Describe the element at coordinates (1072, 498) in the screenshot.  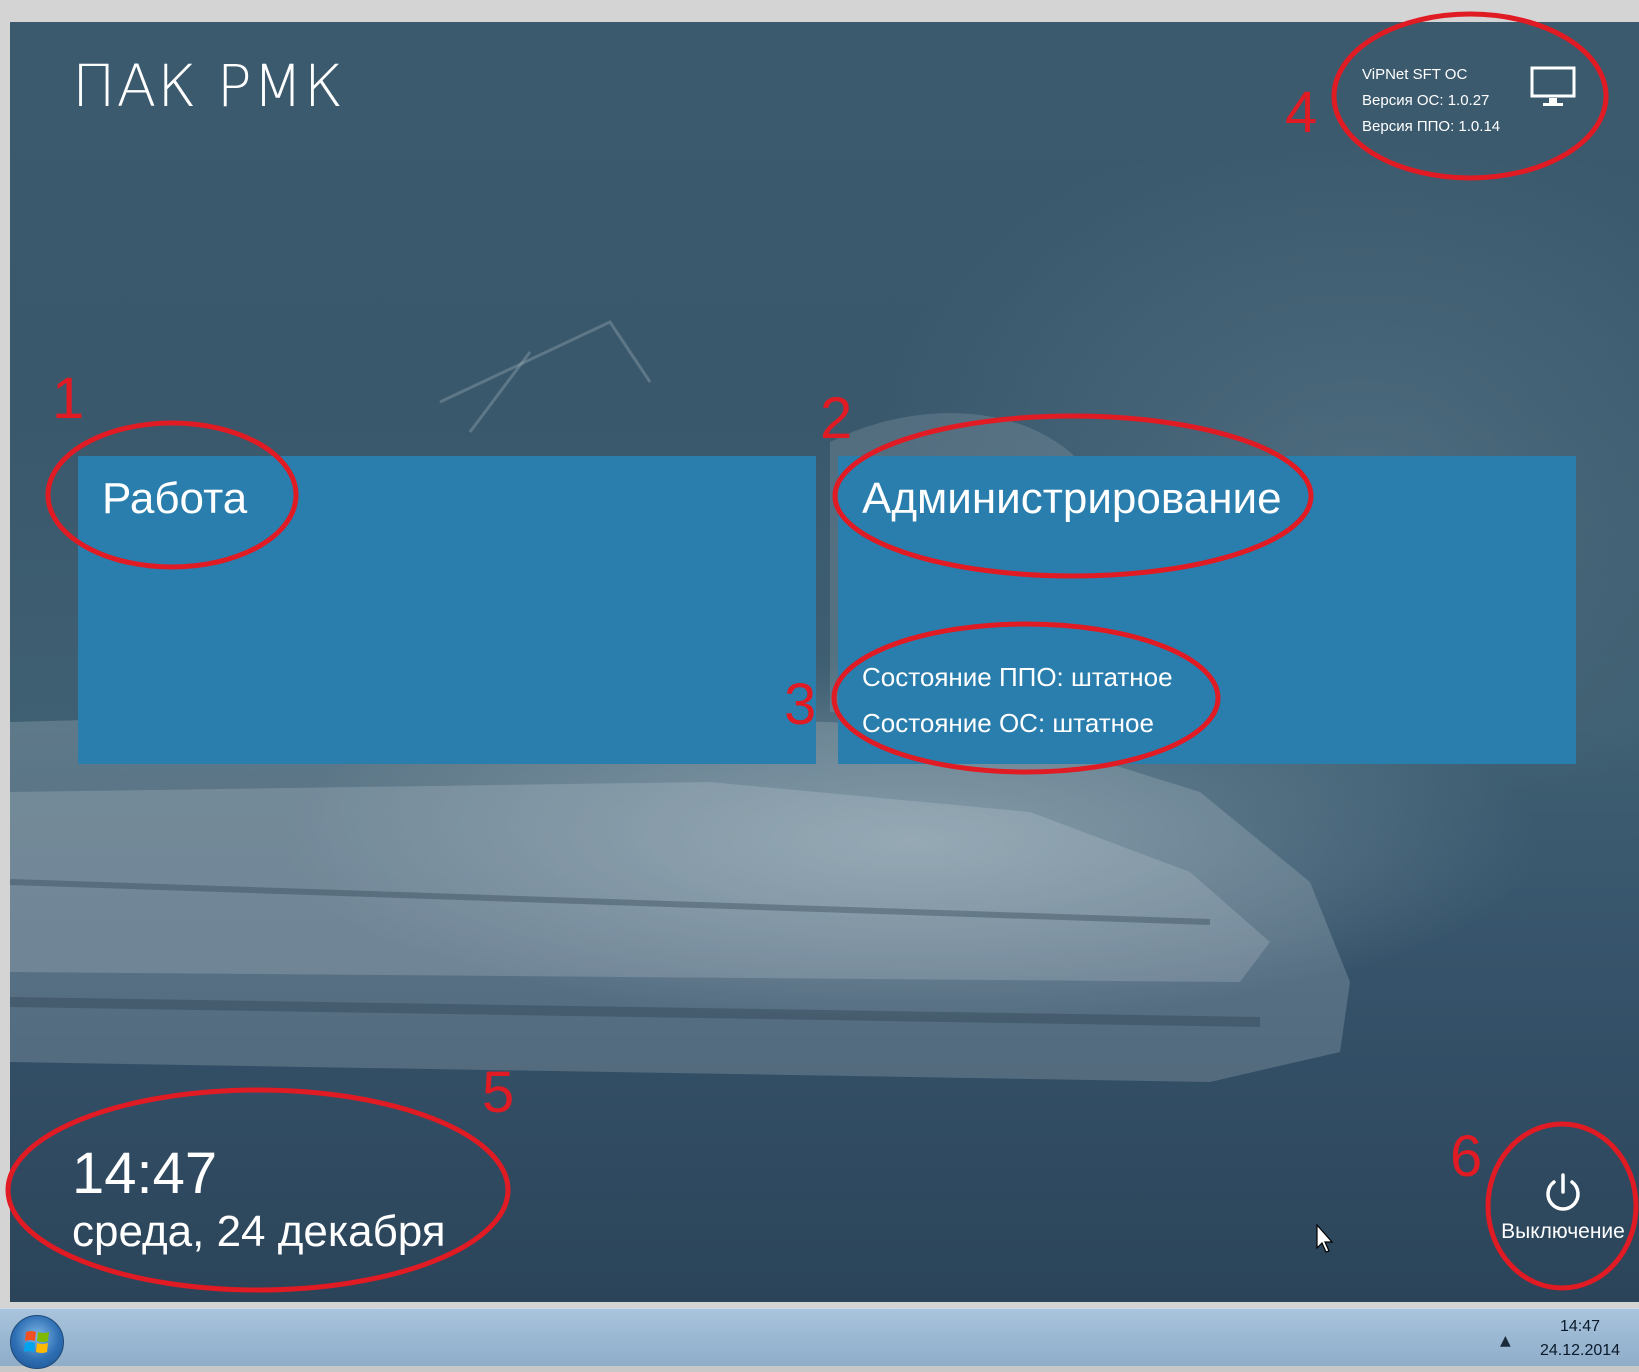
I see `administration-tile-label: Администрирование` at that location.